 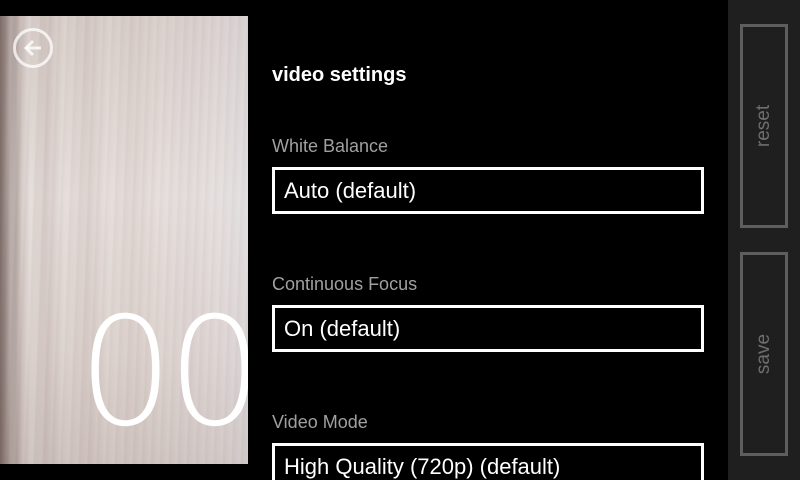 I want to click on viewfinder-edge-shadow, so click(x=11, y=240).